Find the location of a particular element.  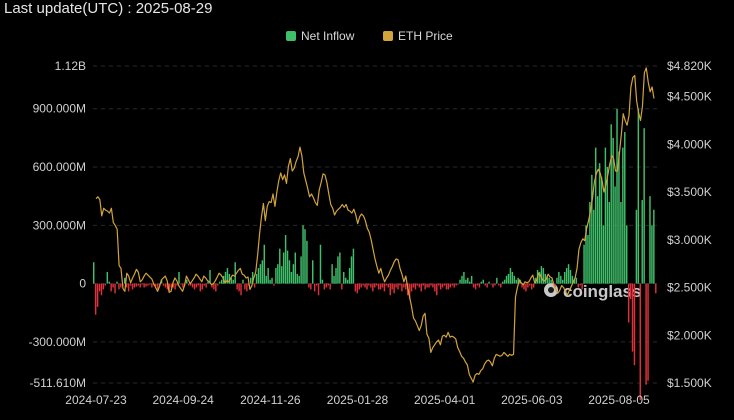

legend-item-net-inflow: Net Inflow is located at coordinates (320, 36).